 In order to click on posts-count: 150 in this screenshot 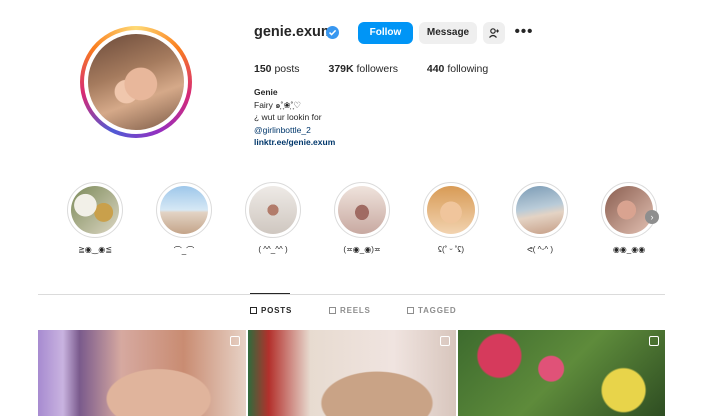, I will do `click(263, 69)`.